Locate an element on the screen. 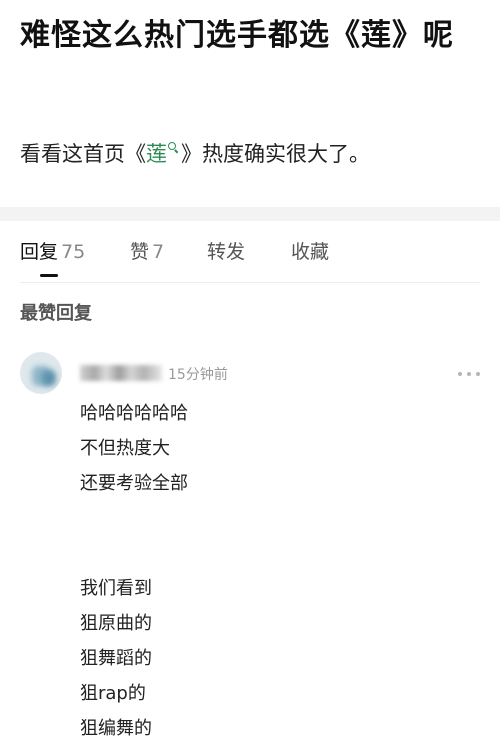  tab-likes-label: 赞 is located at coordinates (140, 252).